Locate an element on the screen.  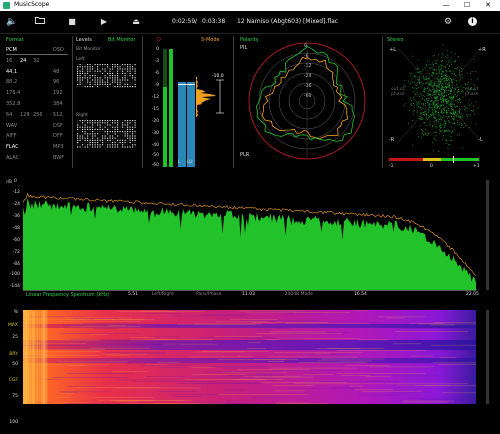
time-current: 0:02:59 is located at coordinates (184, 21).